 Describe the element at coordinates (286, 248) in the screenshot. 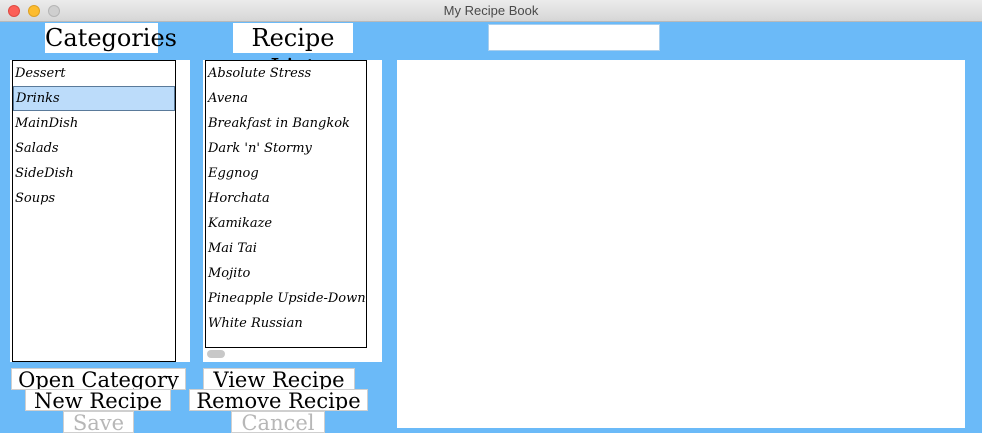

I see `recipe-list-item: Mai Tai` at that location.